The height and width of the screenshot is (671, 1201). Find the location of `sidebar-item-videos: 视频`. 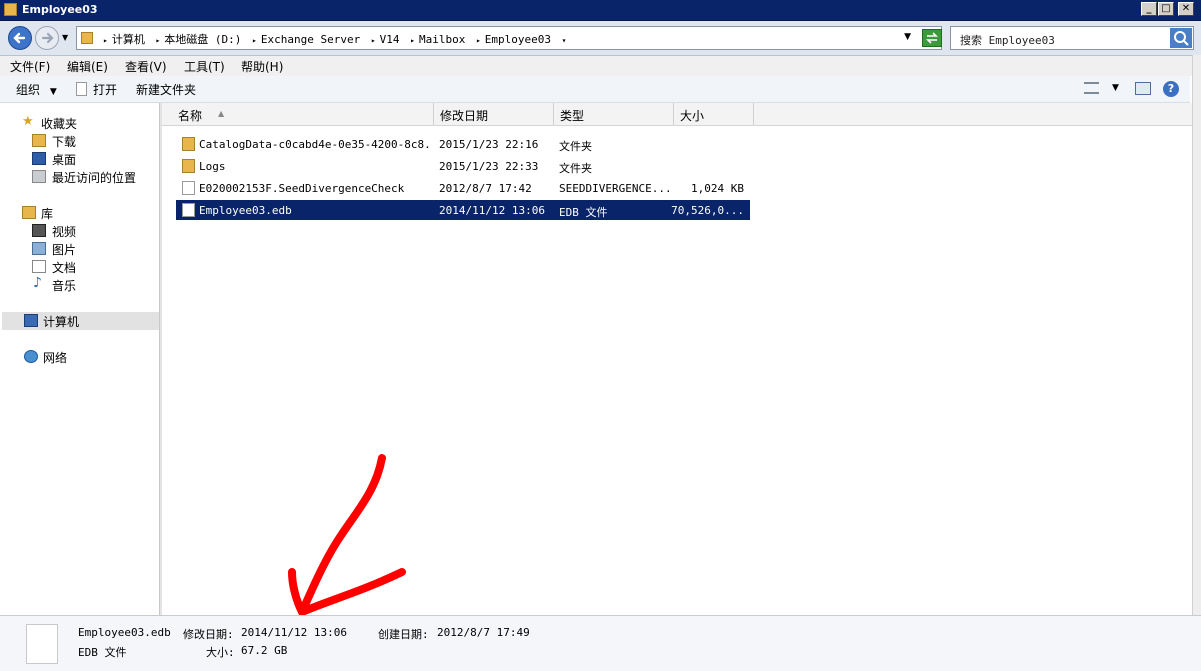

sidebar-item-videos: 视频 is located at coordinates (80, 231).